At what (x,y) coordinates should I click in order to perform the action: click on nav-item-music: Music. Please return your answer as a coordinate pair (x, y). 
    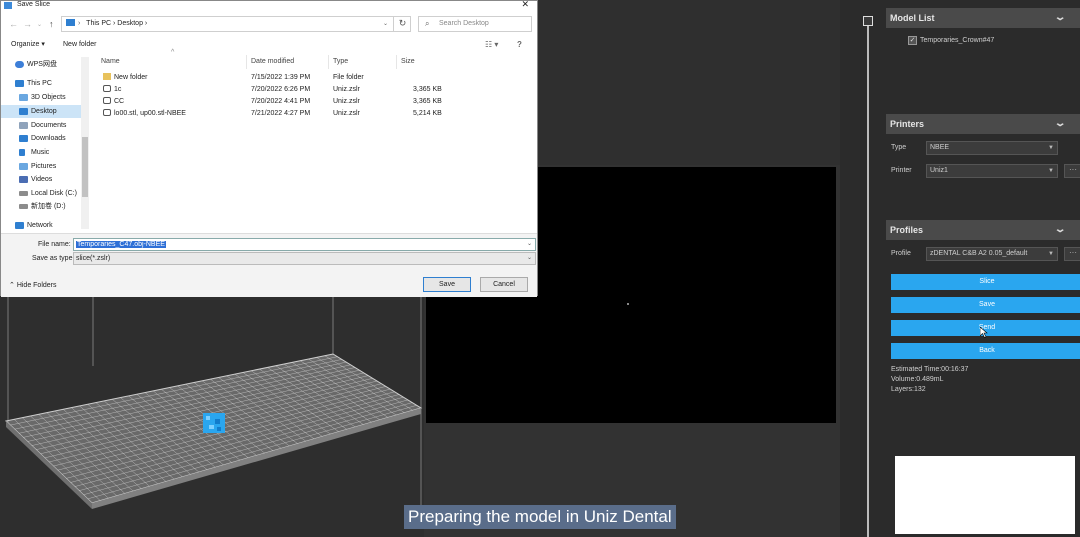
    Looking at the image, I should click on (45, 152).